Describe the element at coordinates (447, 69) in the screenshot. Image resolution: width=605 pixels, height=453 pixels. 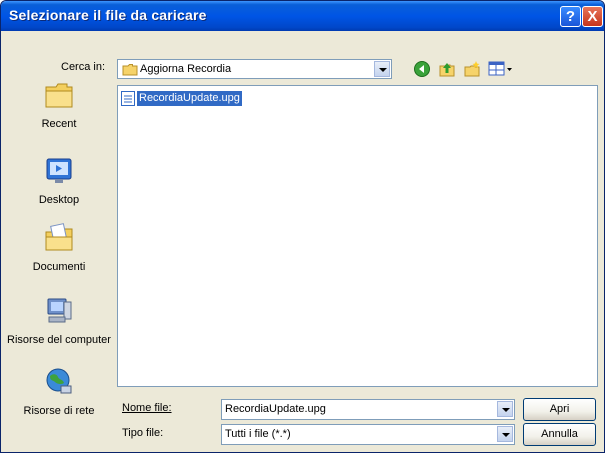
I see `up-folder-icon` at that location.